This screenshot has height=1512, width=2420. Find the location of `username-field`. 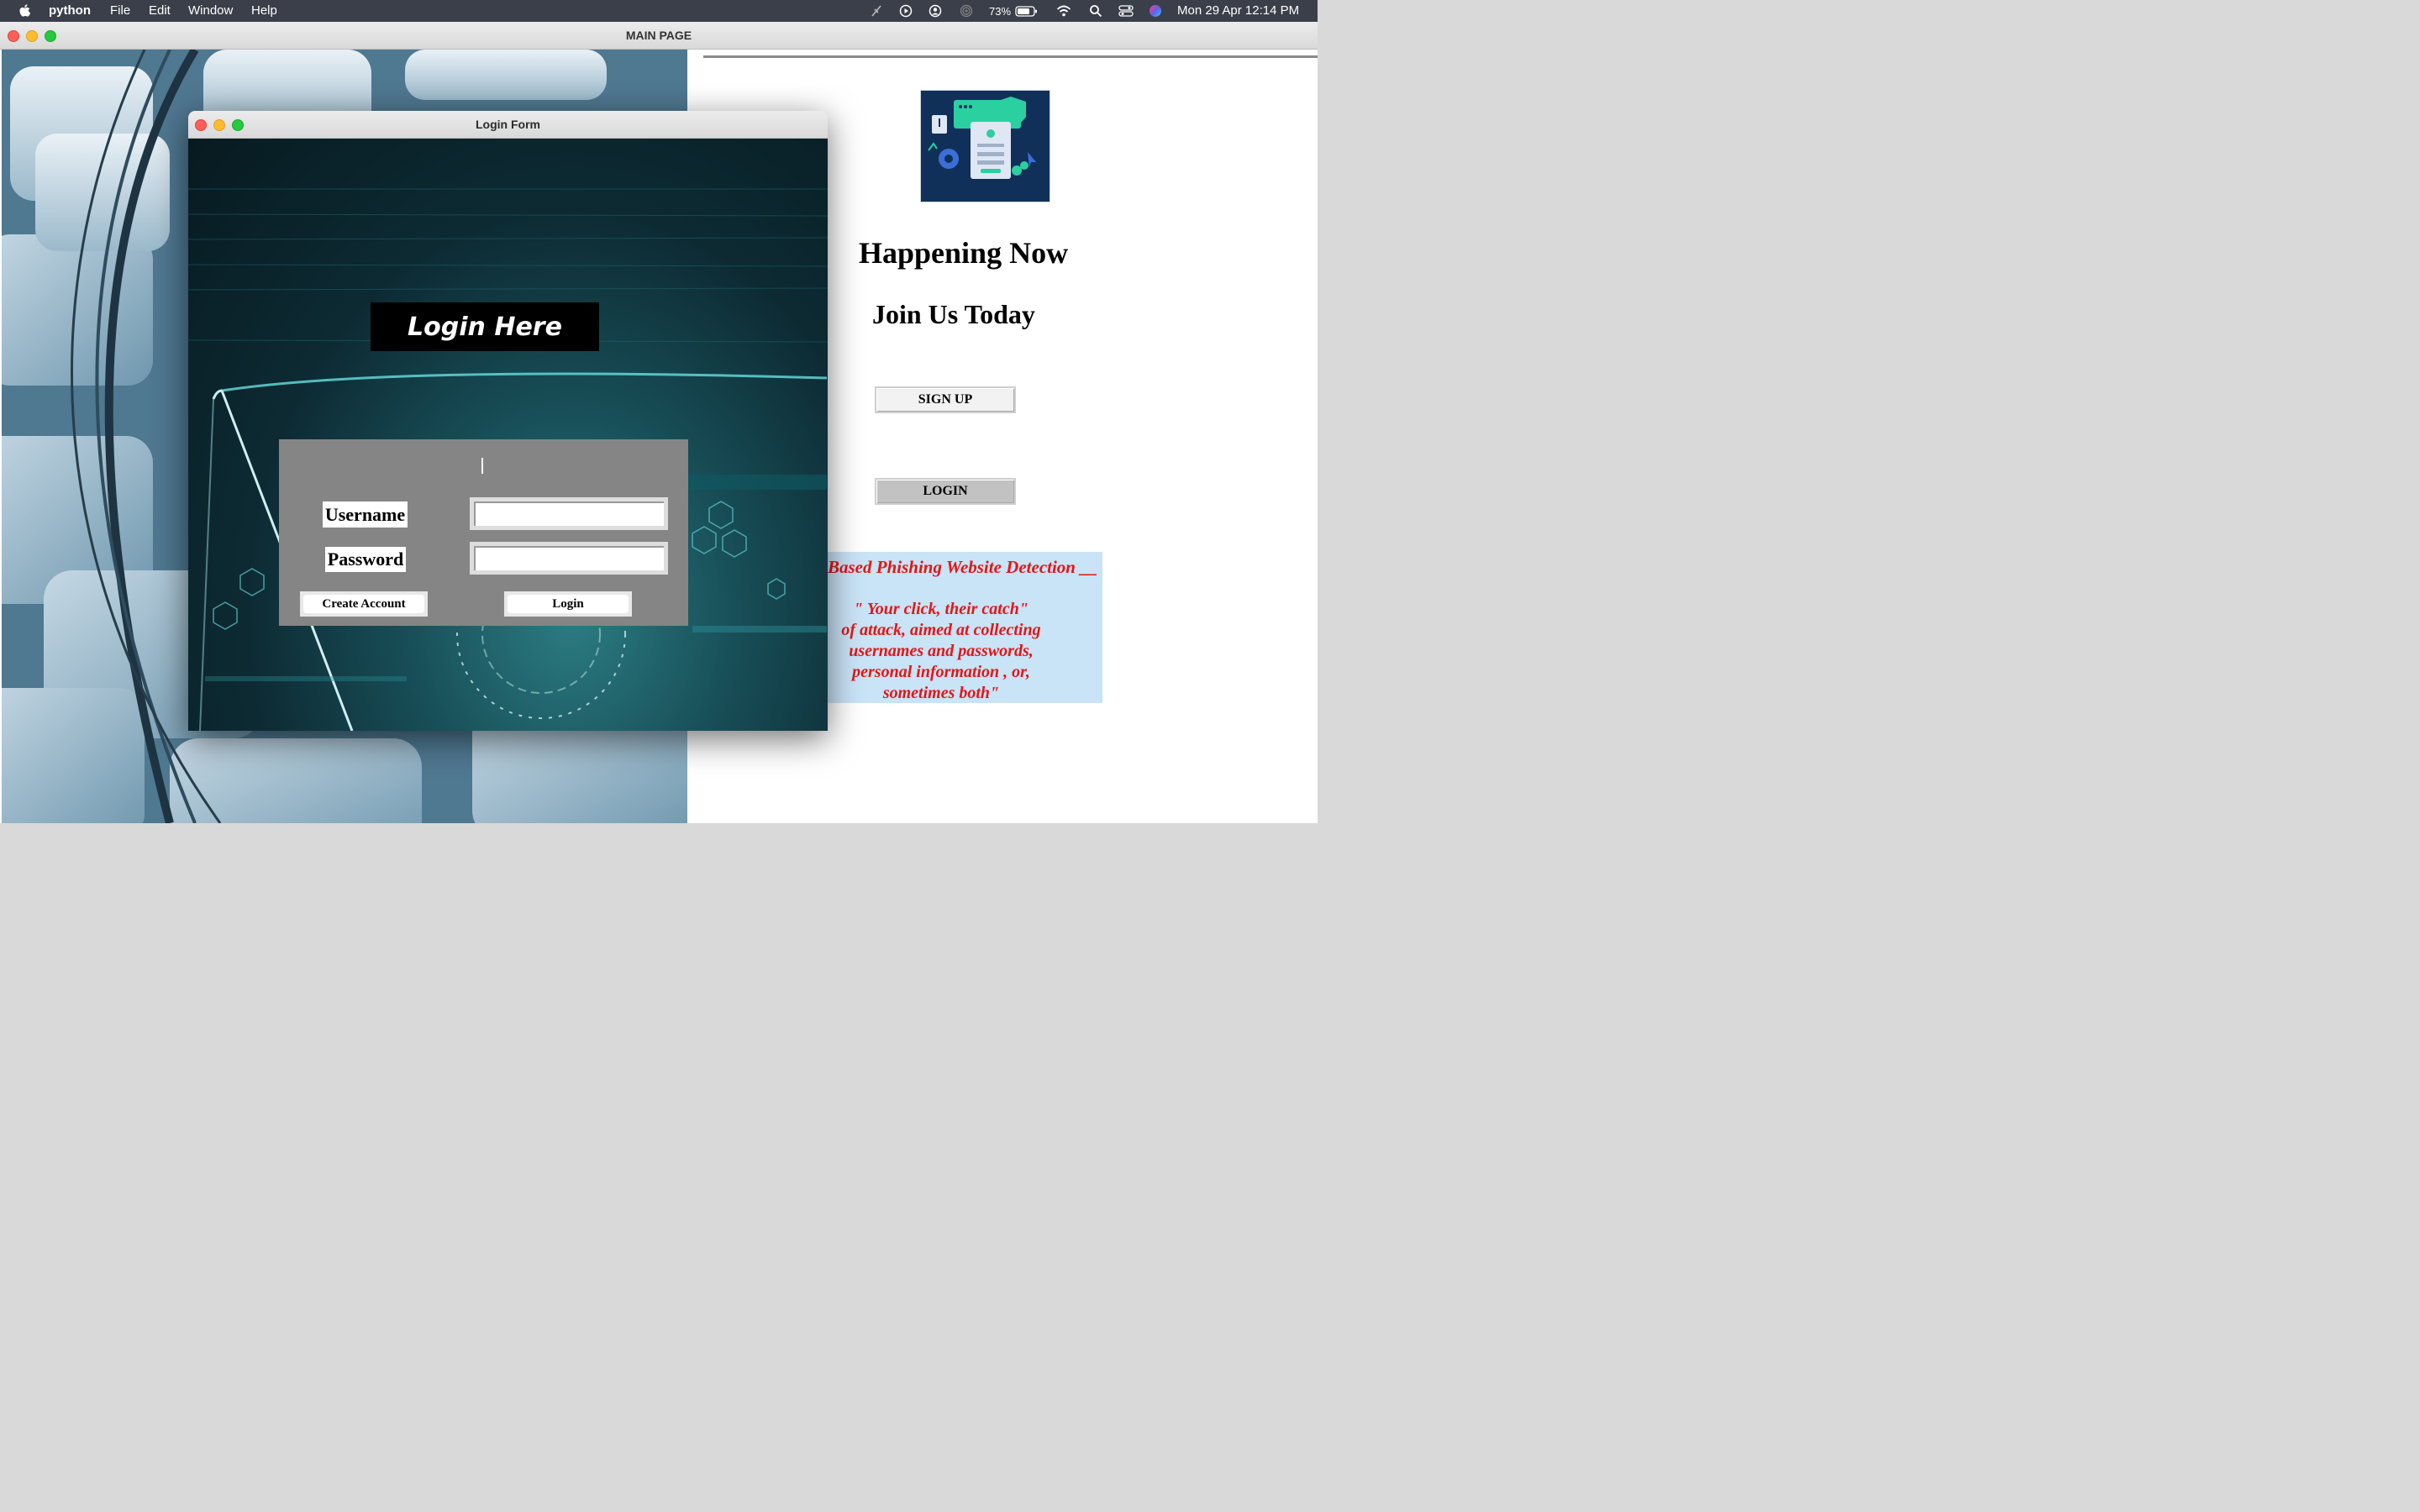

username-field is located at coordinates (568, 513).